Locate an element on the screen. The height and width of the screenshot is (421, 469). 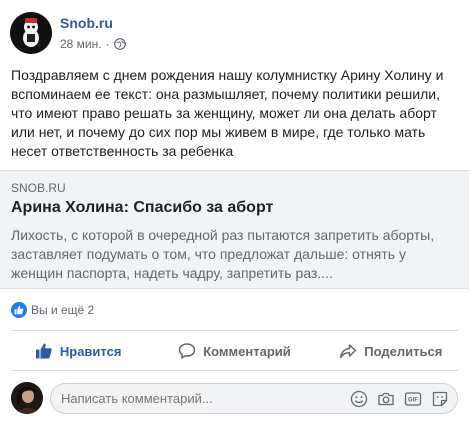
gif-icon-label: GIF is located at coordinates (413, 401).